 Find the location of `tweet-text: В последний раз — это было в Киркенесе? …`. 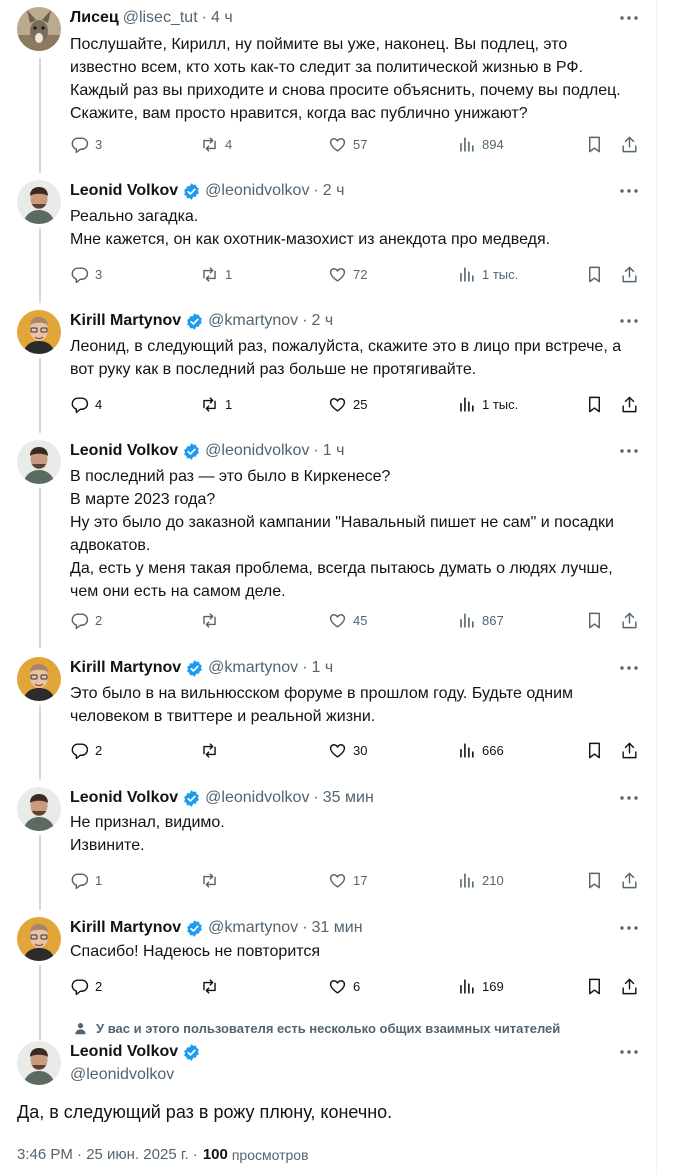

tweet-text: В последний раз — это было в Киркенесе? … is located at coordinates (355, 534).